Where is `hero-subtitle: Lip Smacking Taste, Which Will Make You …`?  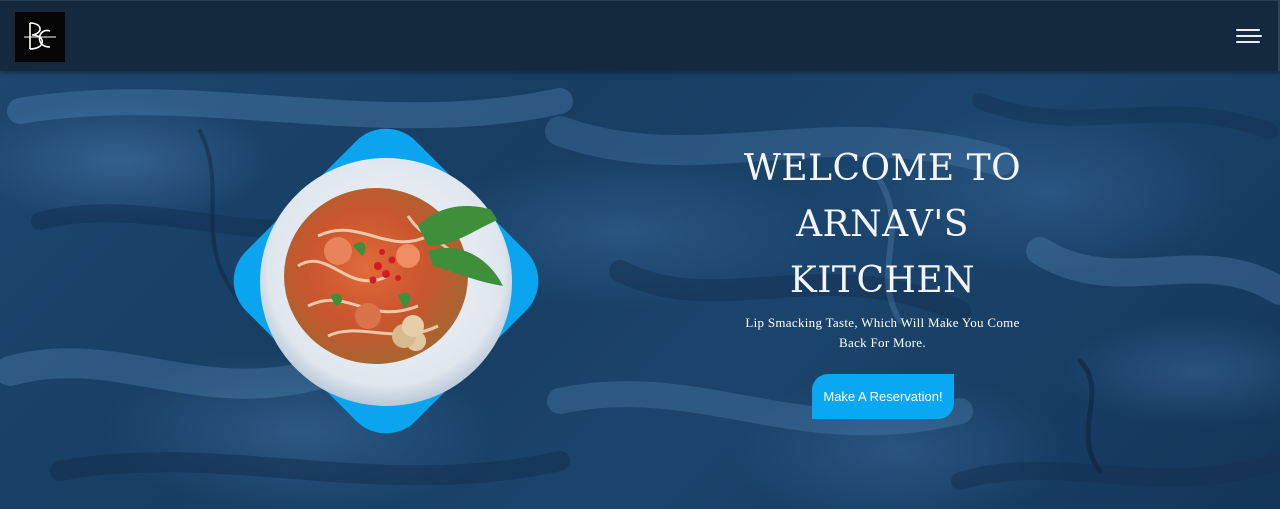
hero-subtitle: Lip Smacking Taste, Which Will Make You … is located at coordinates (882, 332).